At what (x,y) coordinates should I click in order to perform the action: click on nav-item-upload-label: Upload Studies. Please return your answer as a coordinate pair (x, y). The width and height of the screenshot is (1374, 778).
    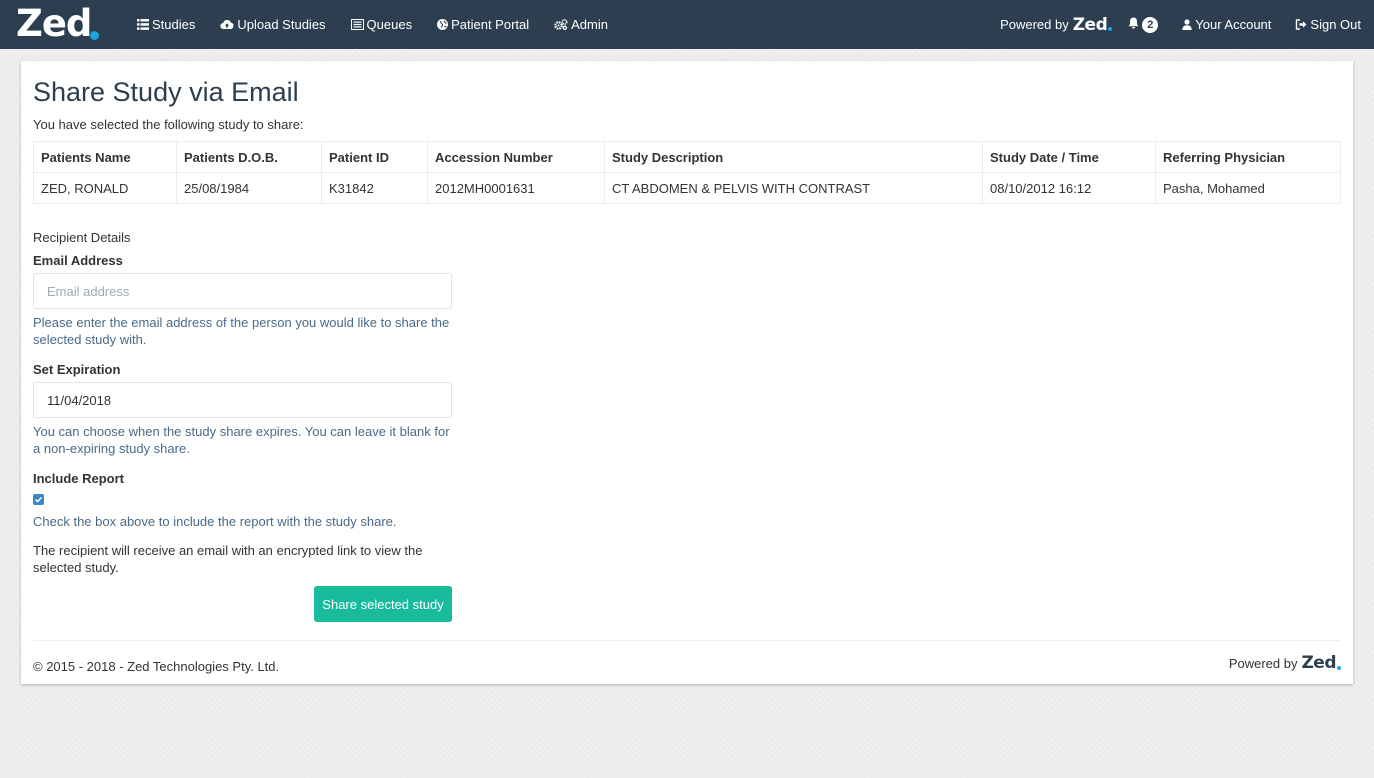
    Looking at the image, I should click on (281, 24).